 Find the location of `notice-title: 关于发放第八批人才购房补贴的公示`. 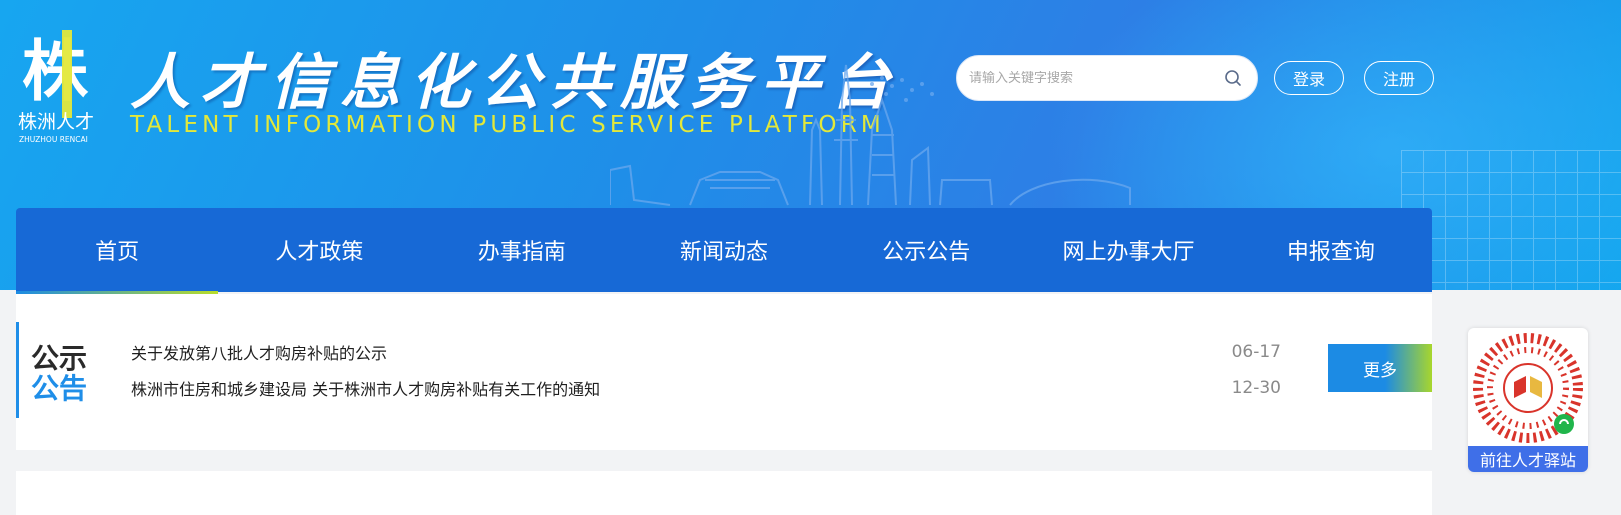

notice-title: 关于发放第八批人才购房补贴的公示 is located at coordinates (259, 352).